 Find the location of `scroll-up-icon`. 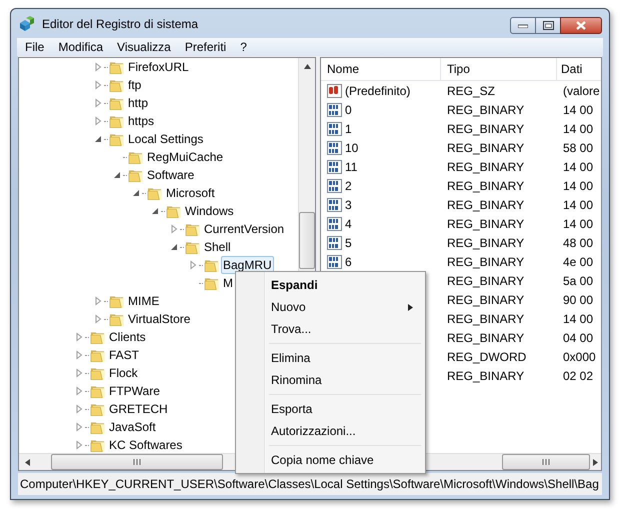

scroll-up-icon is located at coordinates (307, 66).